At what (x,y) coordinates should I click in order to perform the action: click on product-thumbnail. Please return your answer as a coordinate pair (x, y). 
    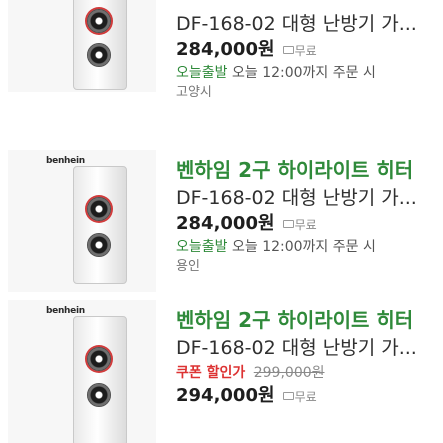
    Looking at the image, I should click on (82, 46).